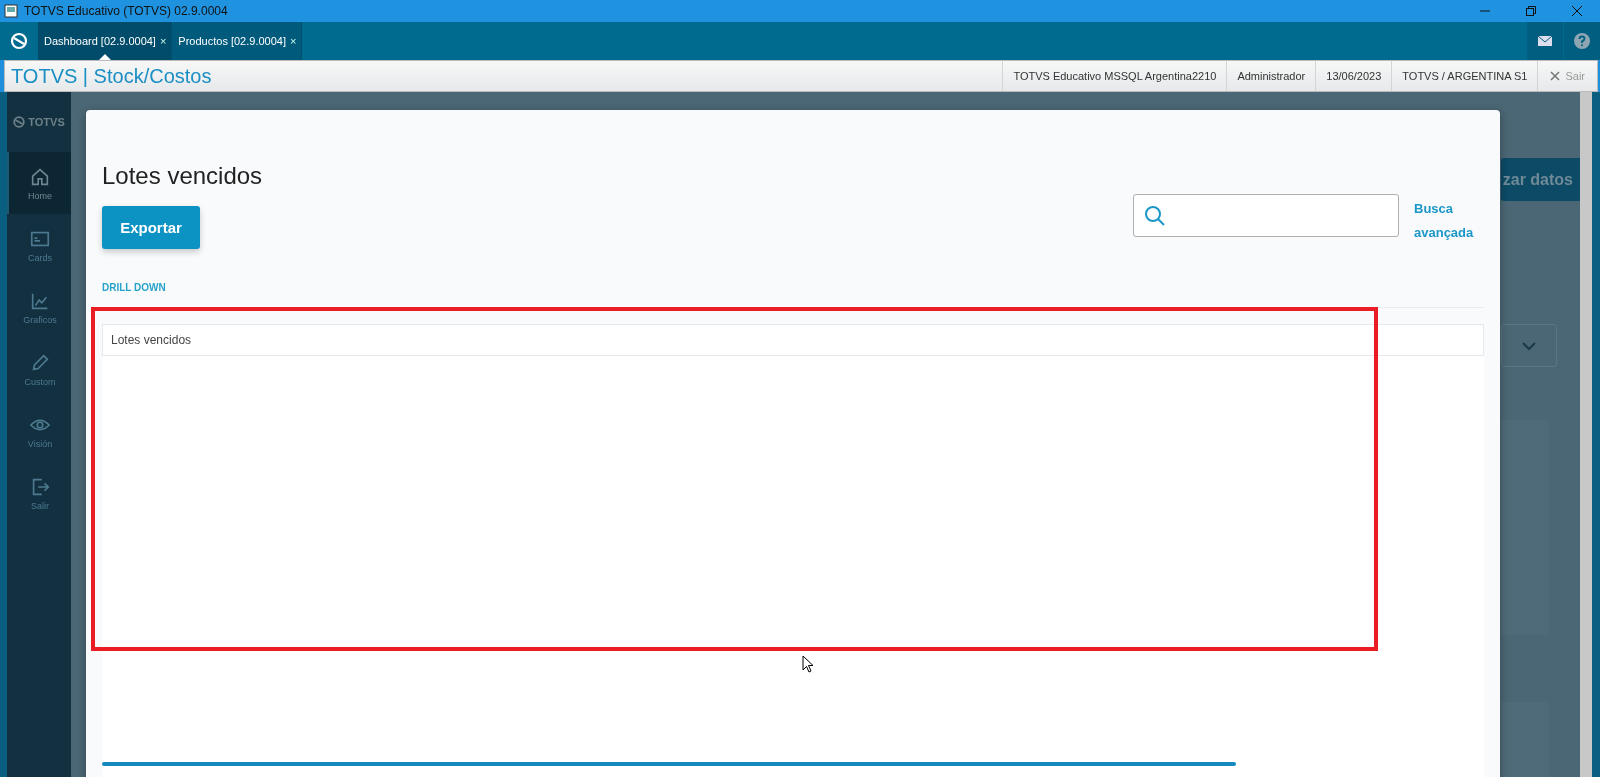  Describe the element at coordinates (808, 664) in the screenshot. I see `cursor-icon` at that location.